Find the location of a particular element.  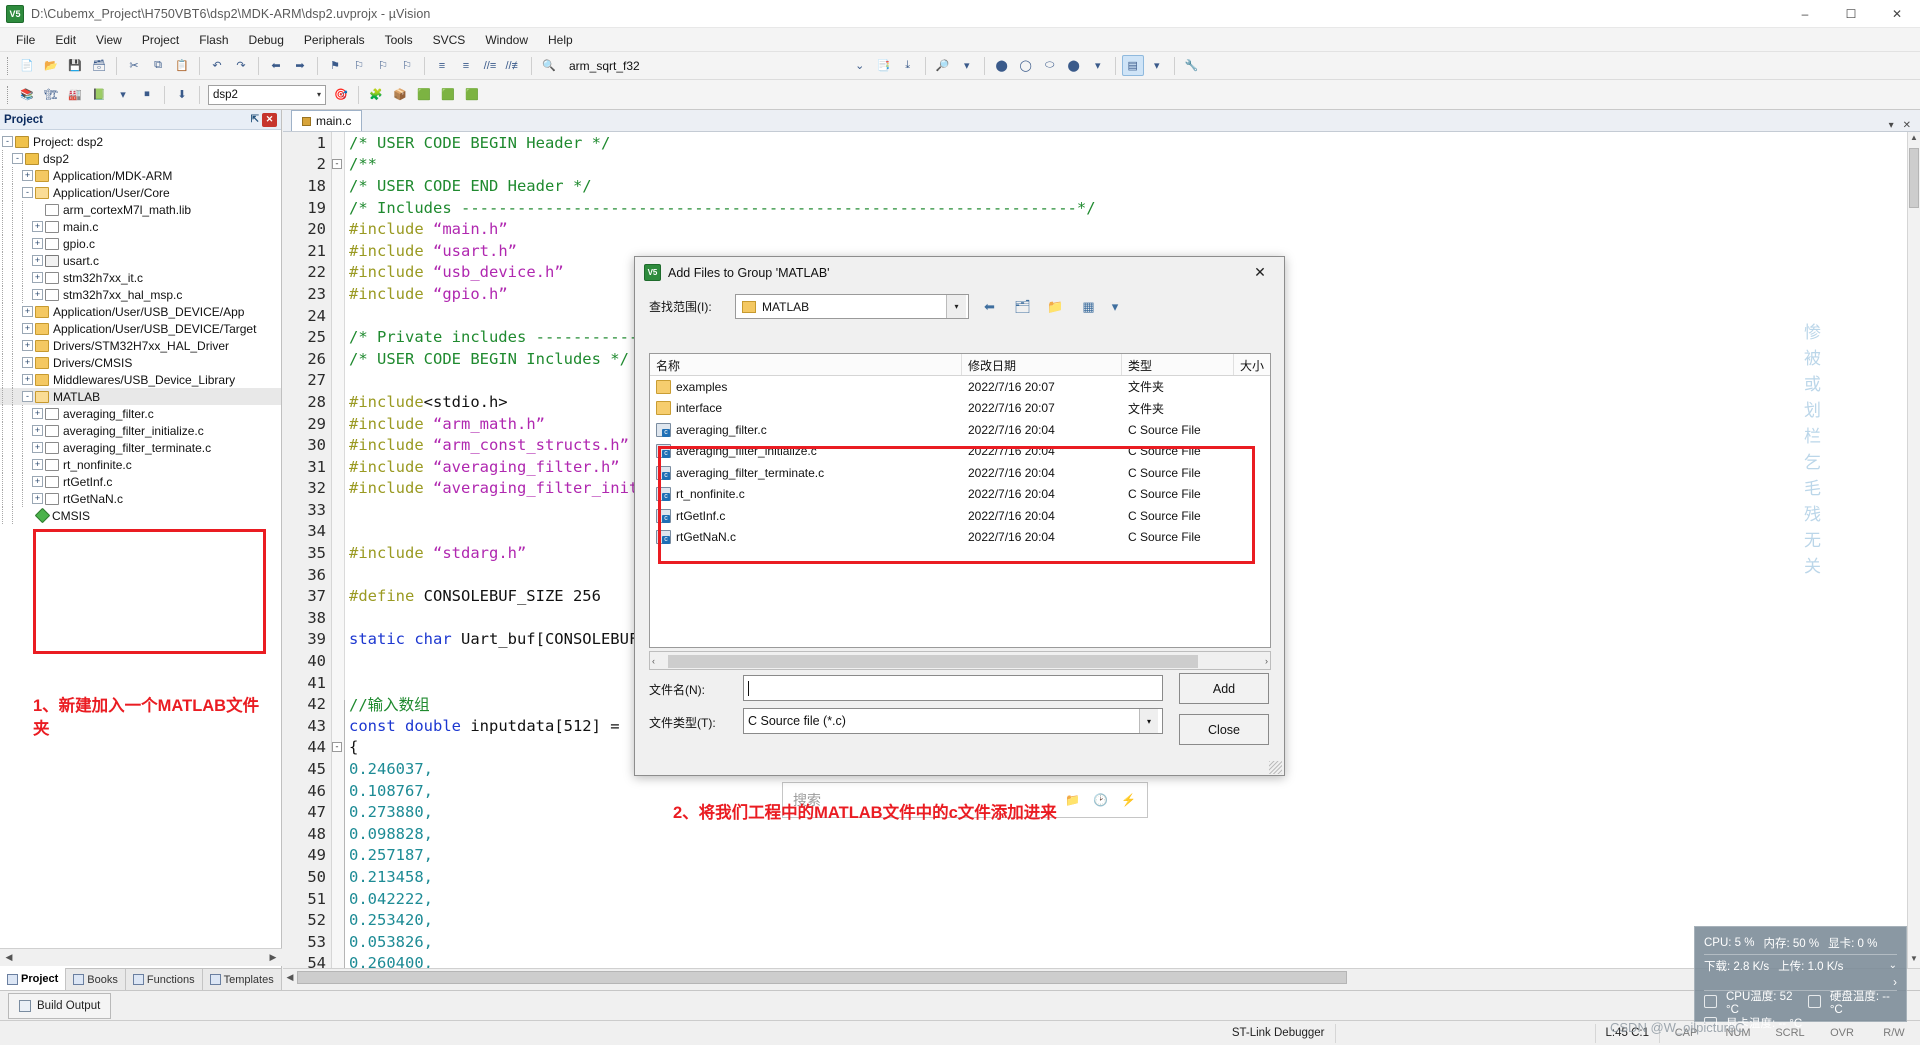

undo-icon: ↶ is located at coordinates (217, 65).